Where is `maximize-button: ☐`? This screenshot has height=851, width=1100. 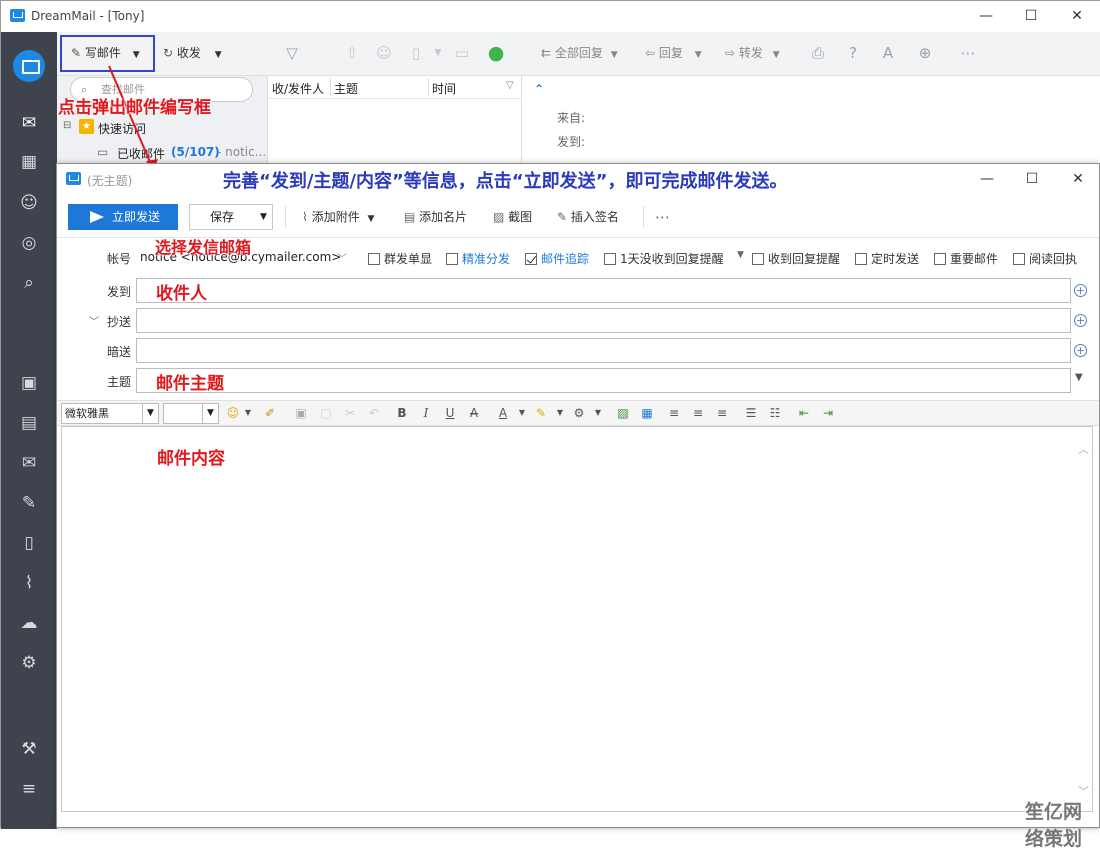
maximize-button: ☐ is located at coordinates (1031, 16).